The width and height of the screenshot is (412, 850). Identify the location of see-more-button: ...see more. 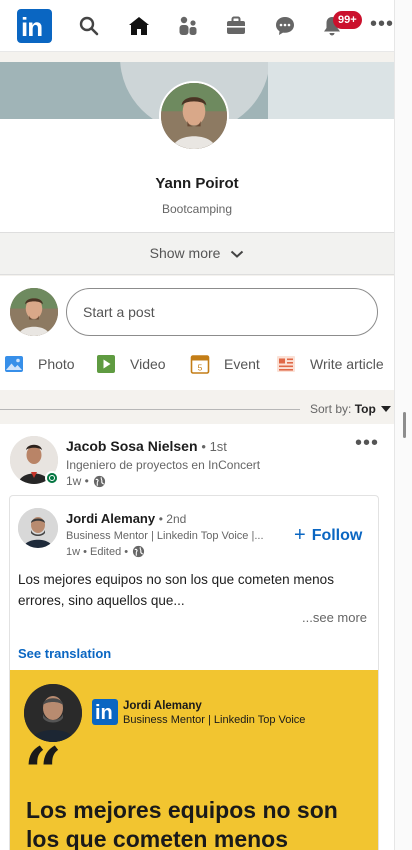
(334, 617).